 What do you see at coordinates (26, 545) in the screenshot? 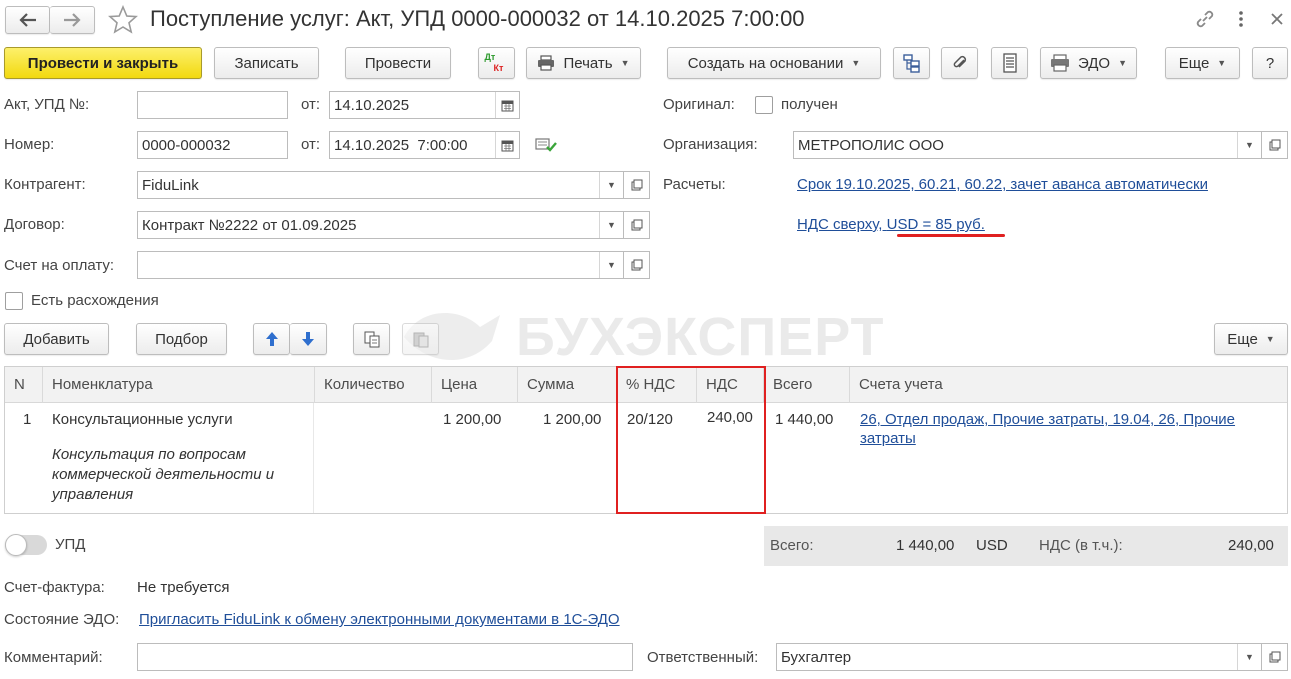
I see `upd-toggle` at bounding box center [26, 545].